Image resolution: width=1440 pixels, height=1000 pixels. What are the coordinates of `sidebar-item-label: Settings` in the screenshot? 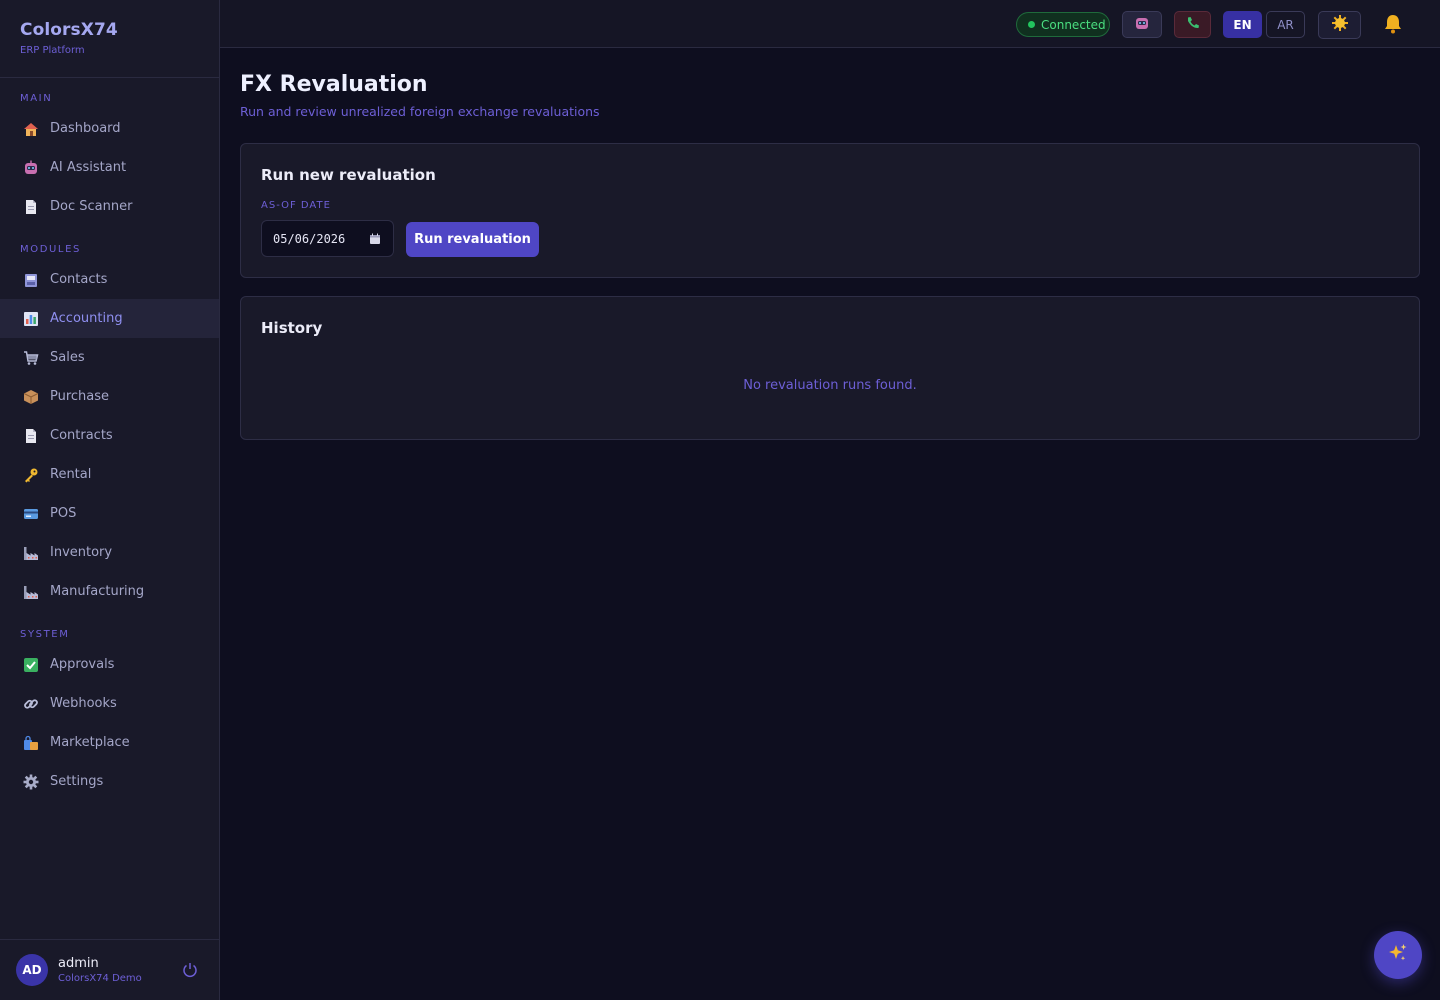 It's located at (77, 781).